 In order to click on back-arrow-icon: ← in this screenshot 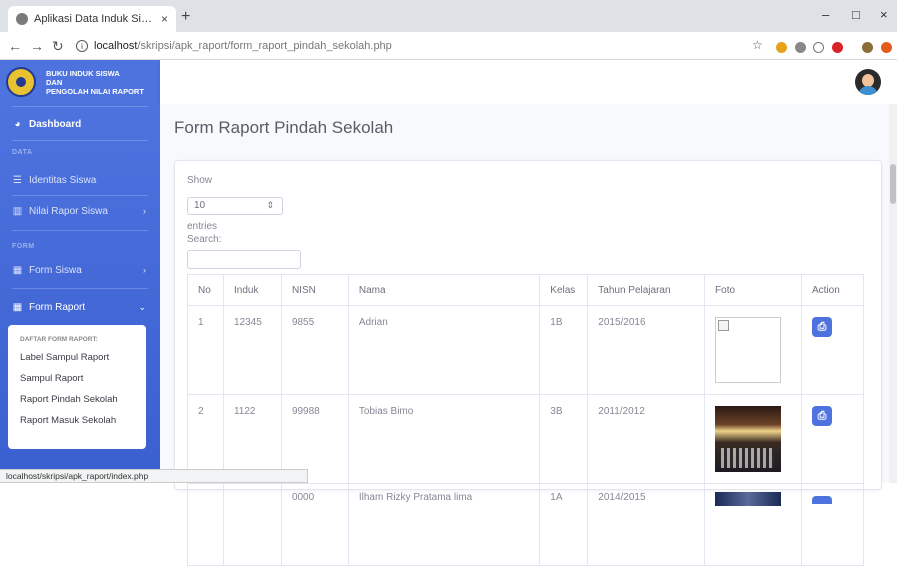, I will do `click(15, 46)`.